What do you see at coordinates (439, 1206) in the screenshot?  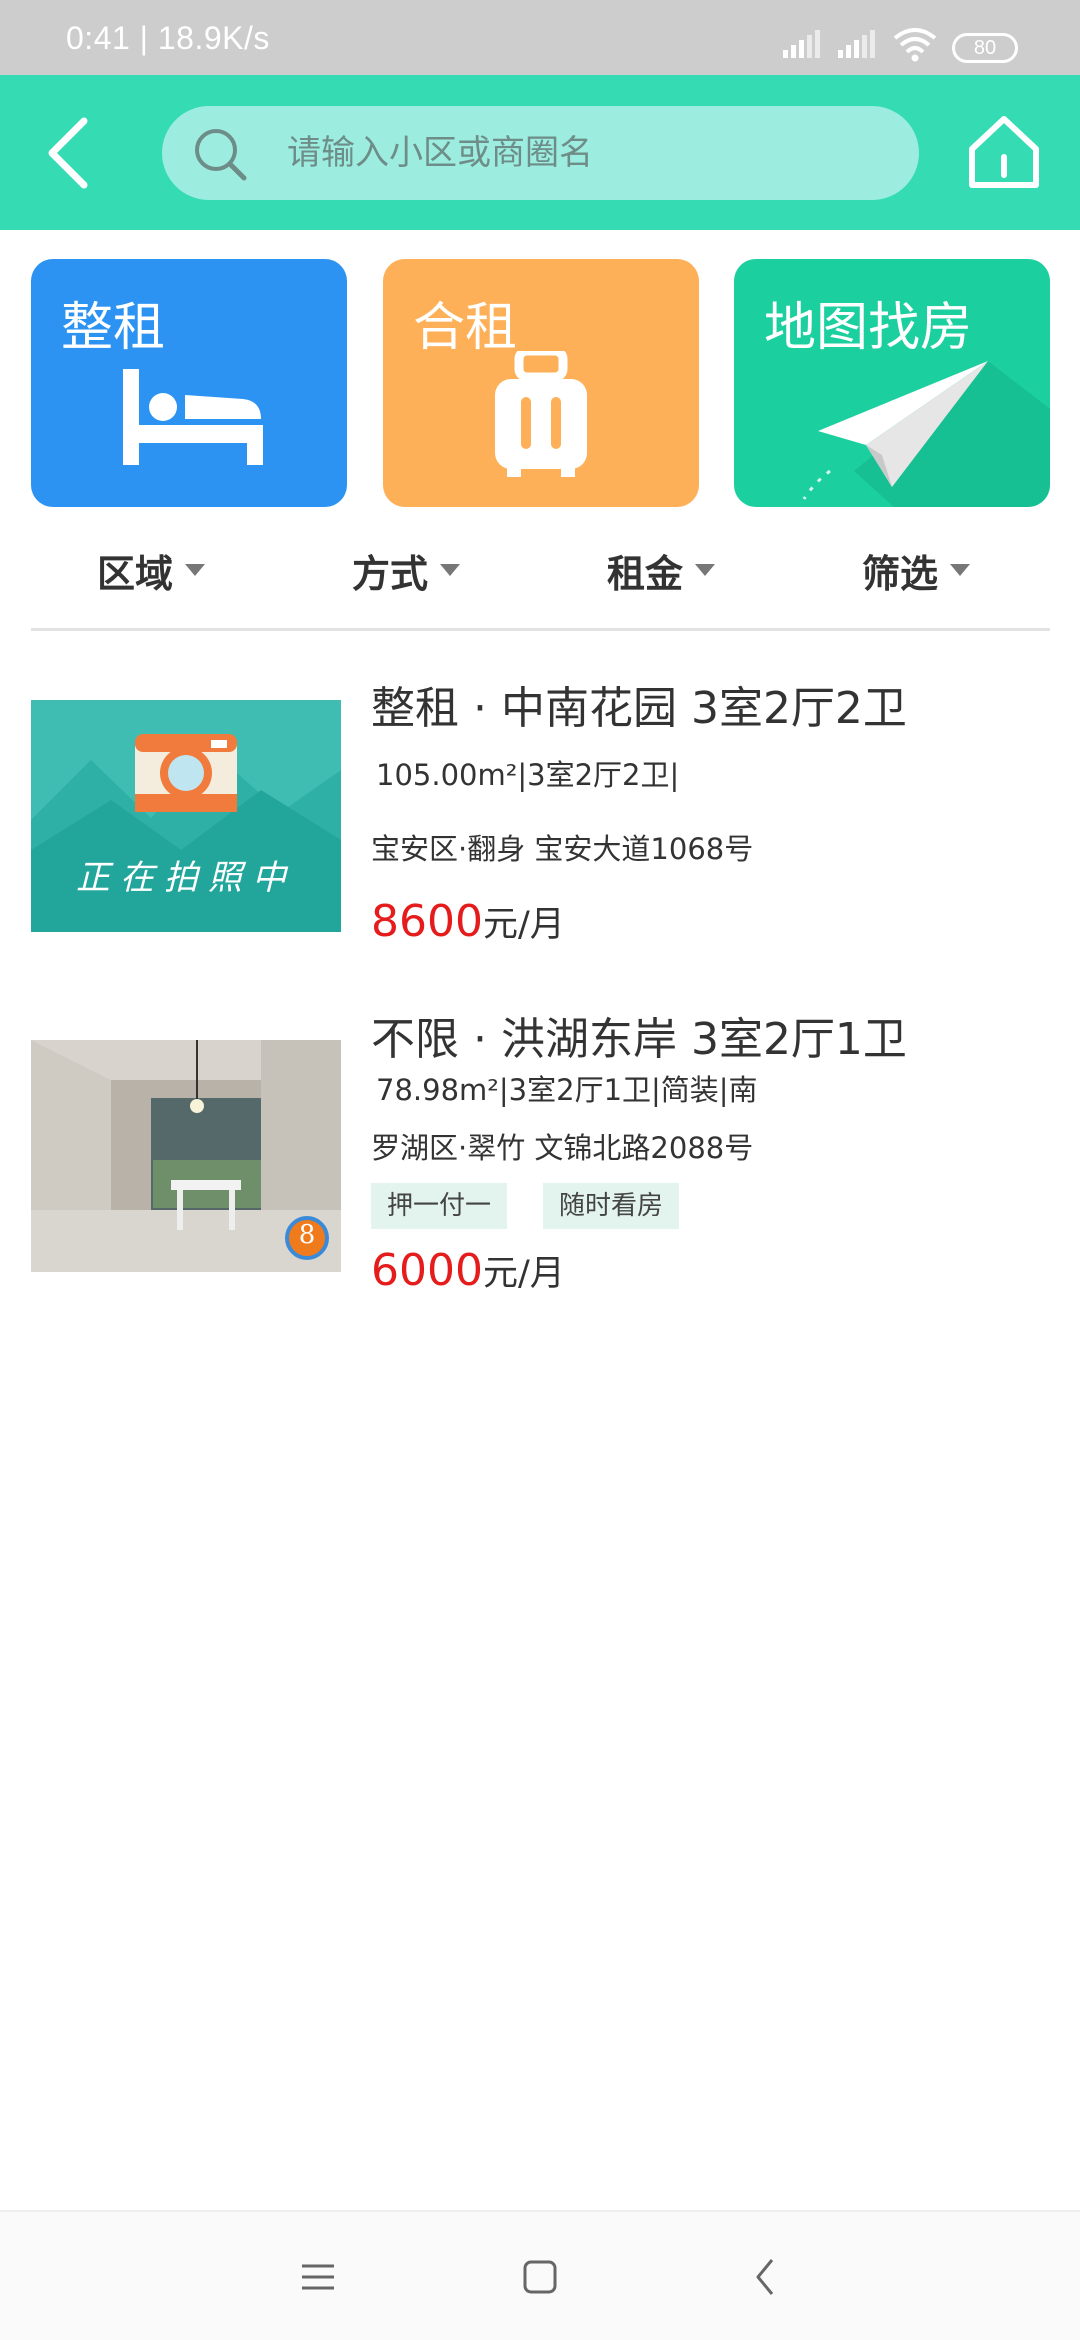 I see `tag-deposit: 押一付一` at bounding box center [439, 1206].